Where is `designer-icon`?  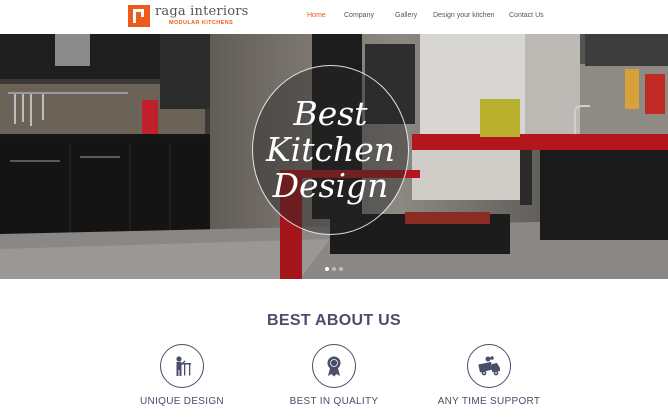 designer-icon is located at coordinates (182, 366).